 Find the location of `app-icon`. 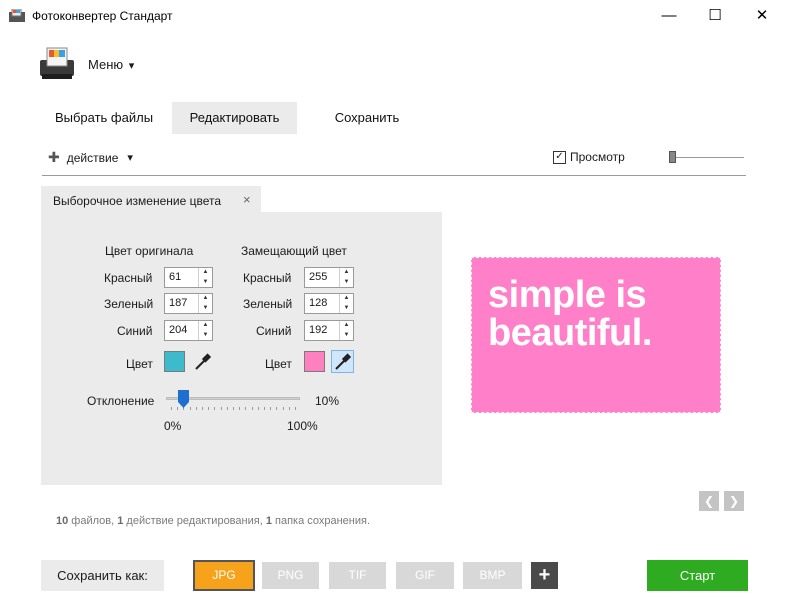

app-icon is located at coordinates (17, 15).